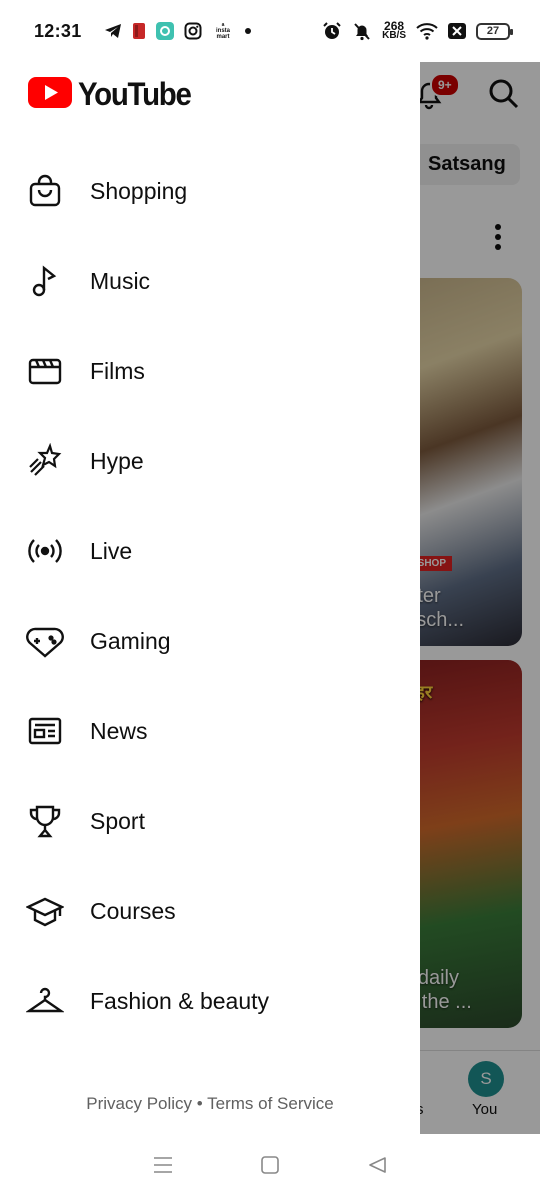  What do you see at coordinates (377, 1167) in the screenshot?
I see `back-triangle-icon` at bounding box center [377, 1167].